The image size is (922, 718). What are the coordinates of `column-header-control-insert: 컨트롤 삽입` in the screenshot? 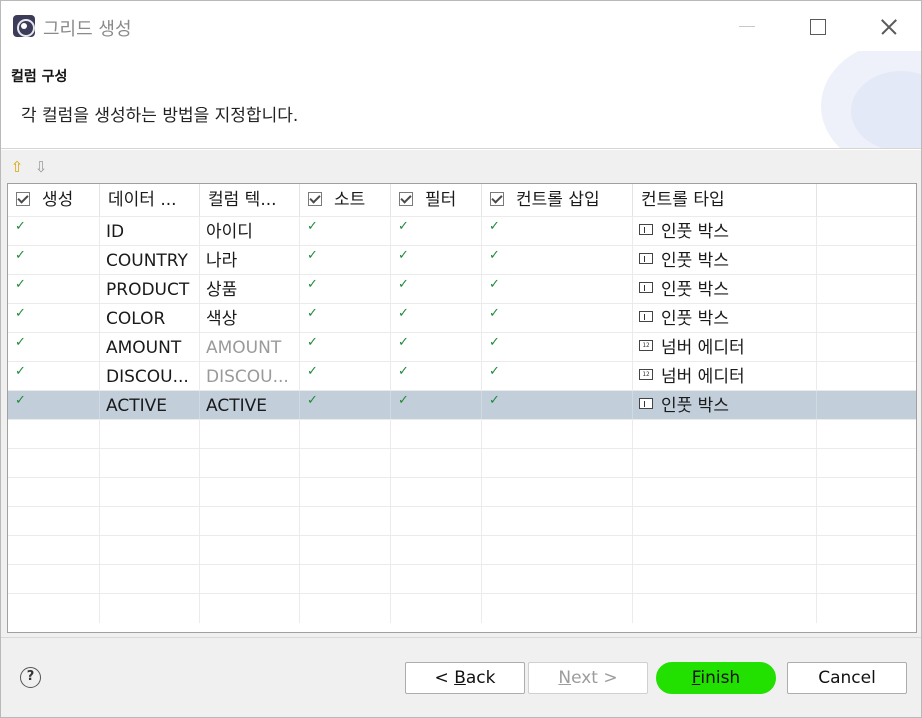 It's located at (557, 200).